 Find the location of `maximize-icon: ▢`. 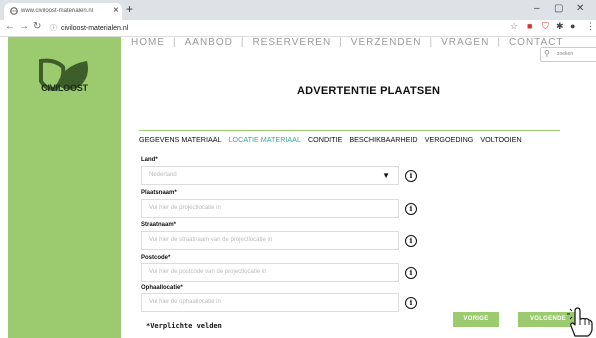

maximize-icon: ▢ is located at coordinates (558, 8).